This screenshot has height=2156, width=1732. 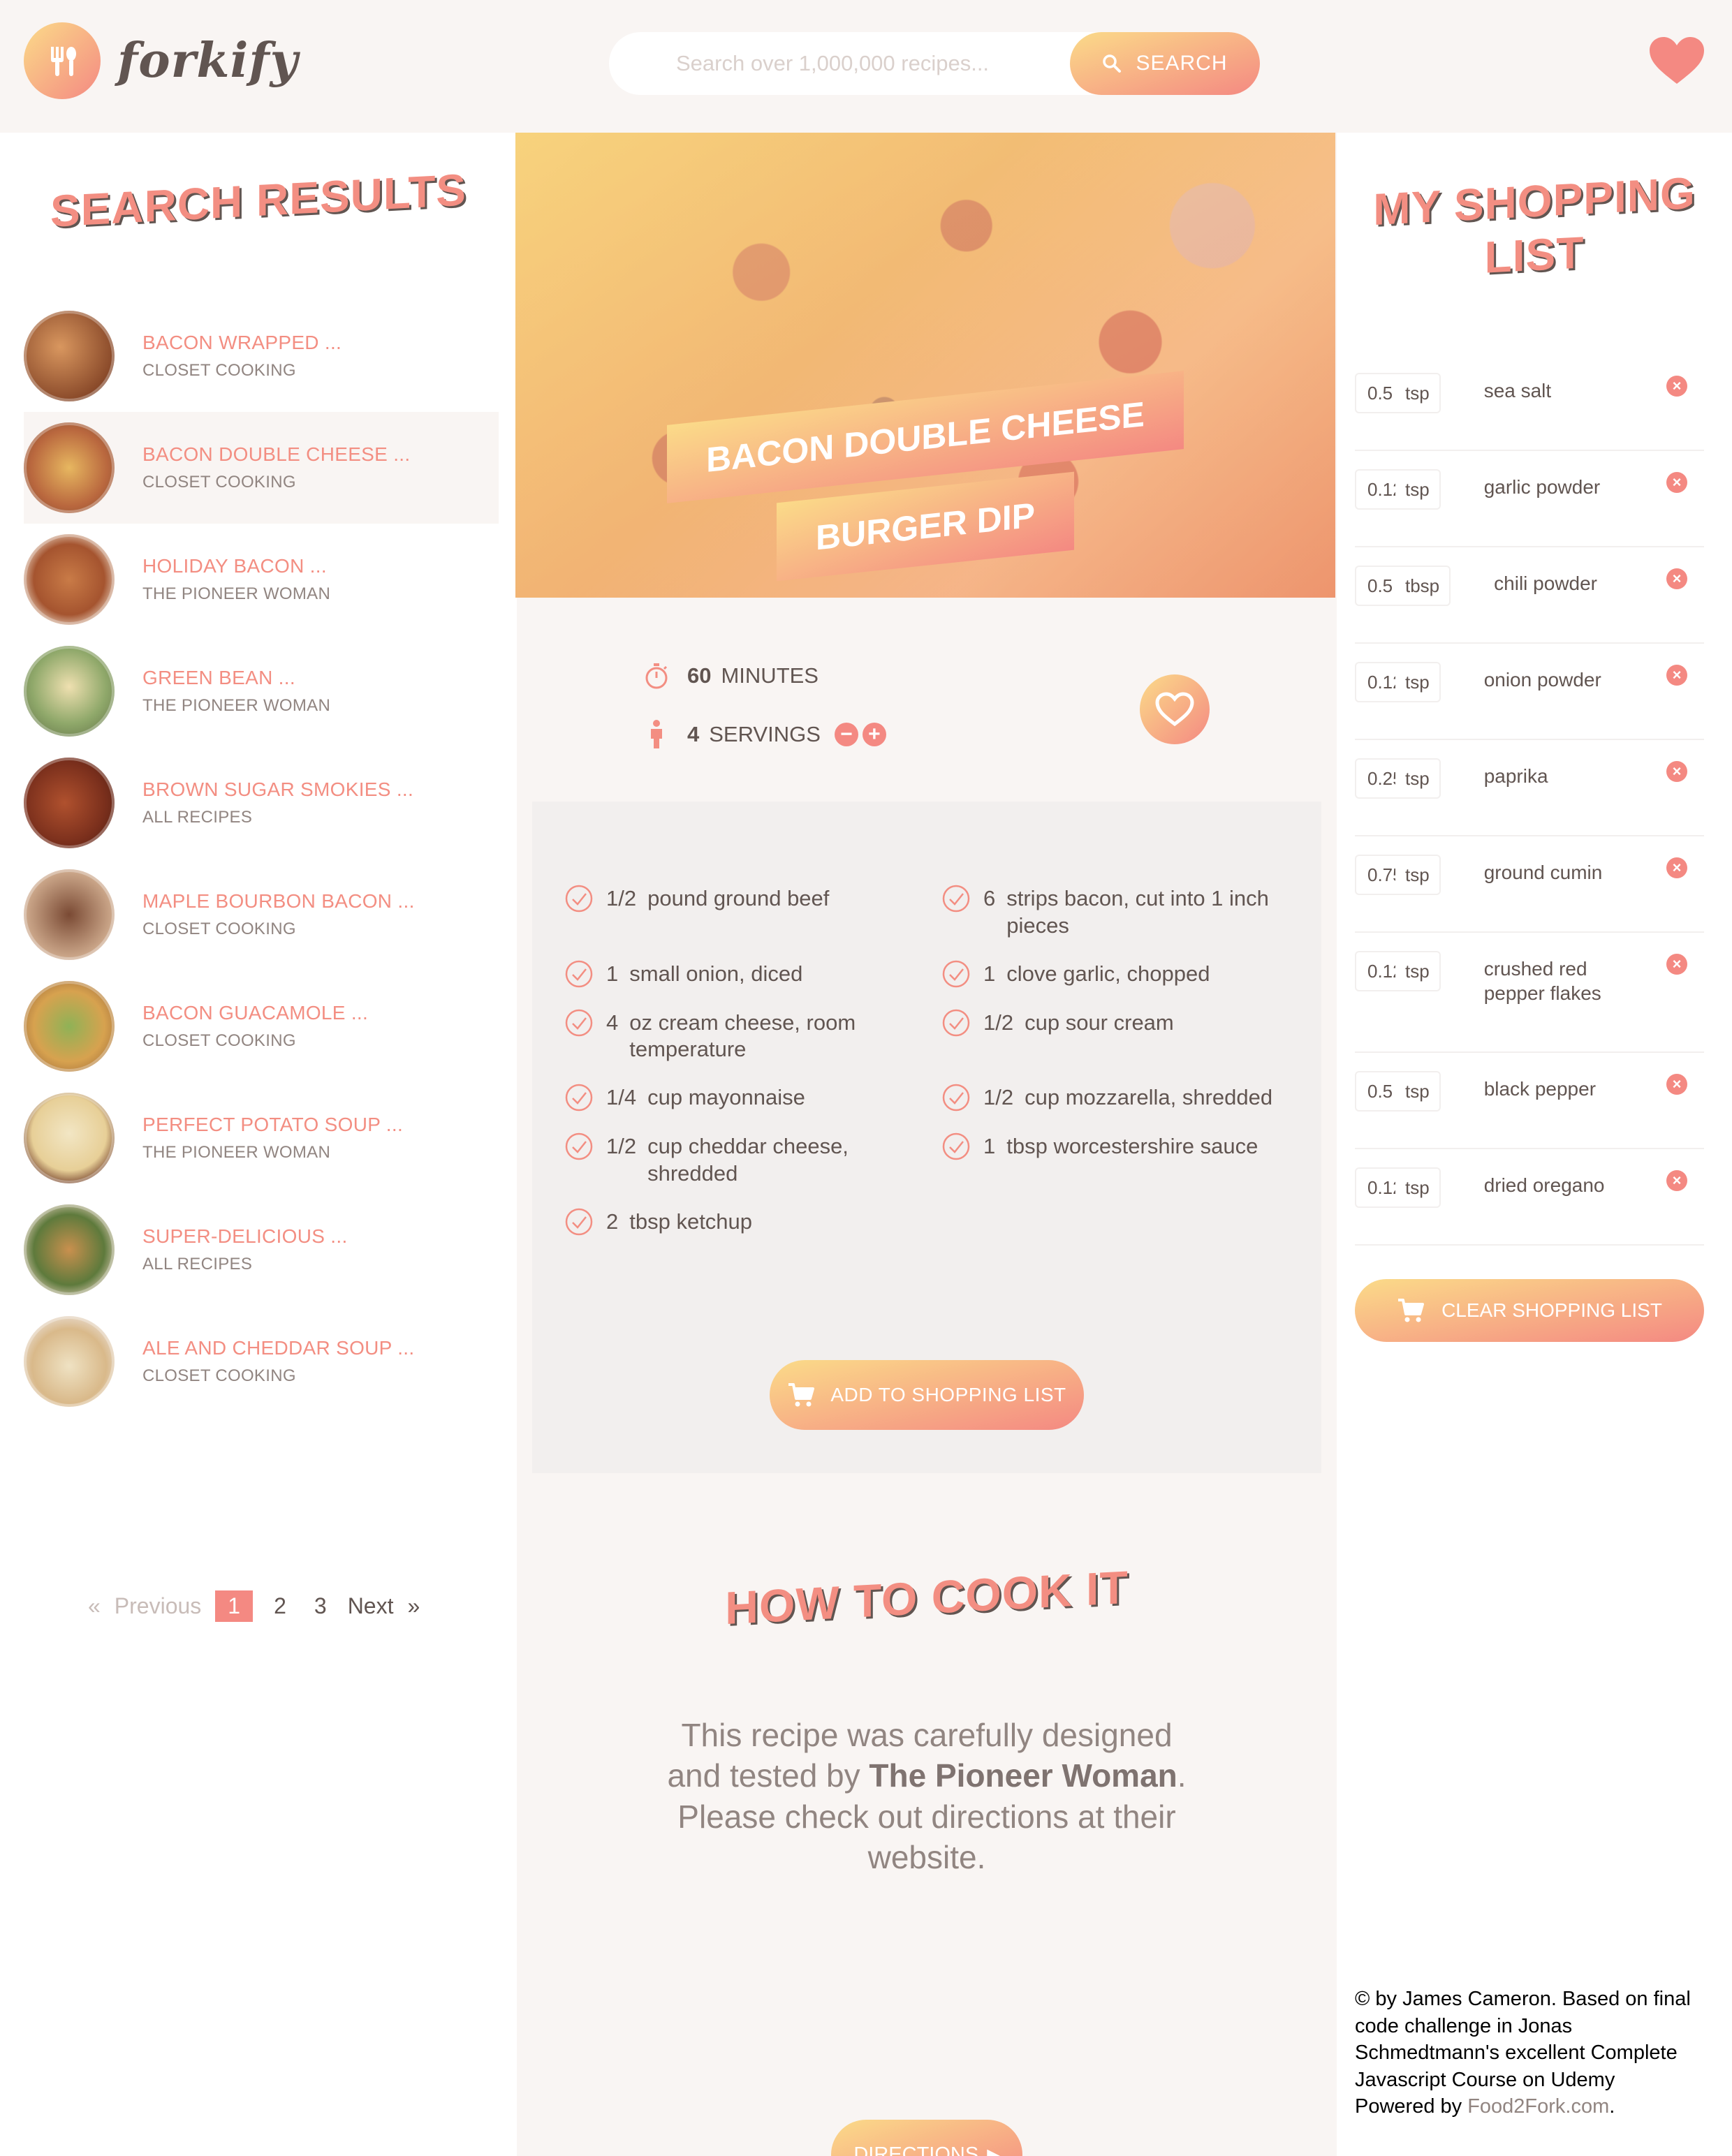 I want to click on like-button, so click(x=1175, y=709).